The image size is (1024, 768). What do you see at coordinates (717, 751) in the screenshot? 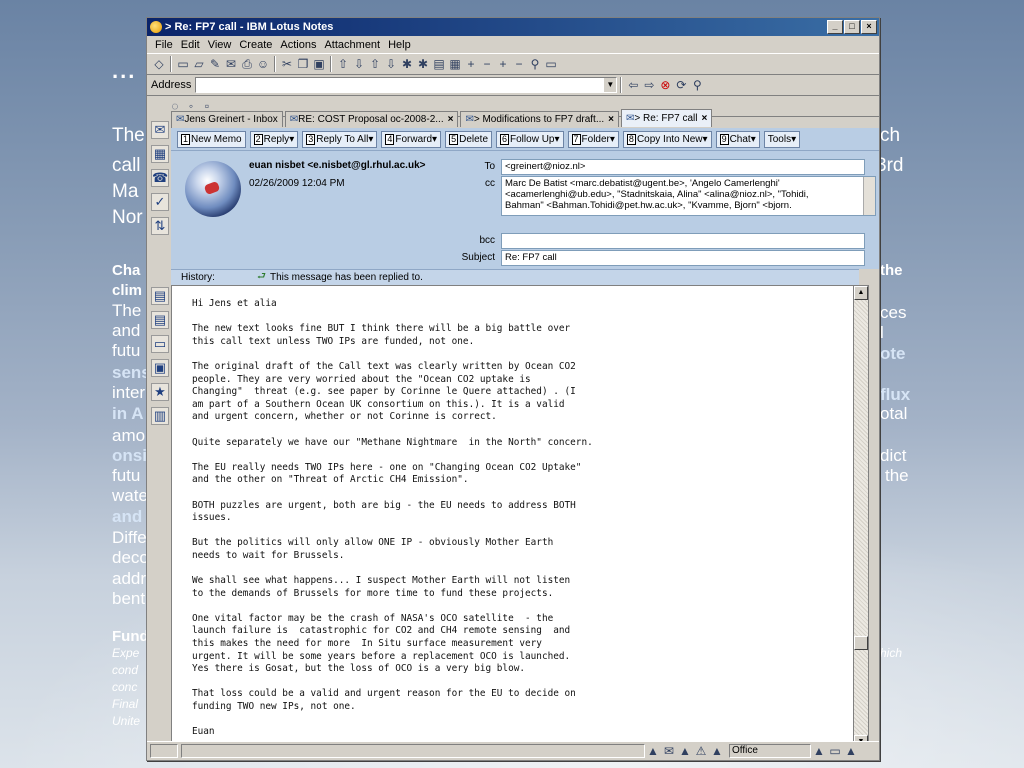
I see `status-up3-icon: ▲` at bounding box center [717, 751].